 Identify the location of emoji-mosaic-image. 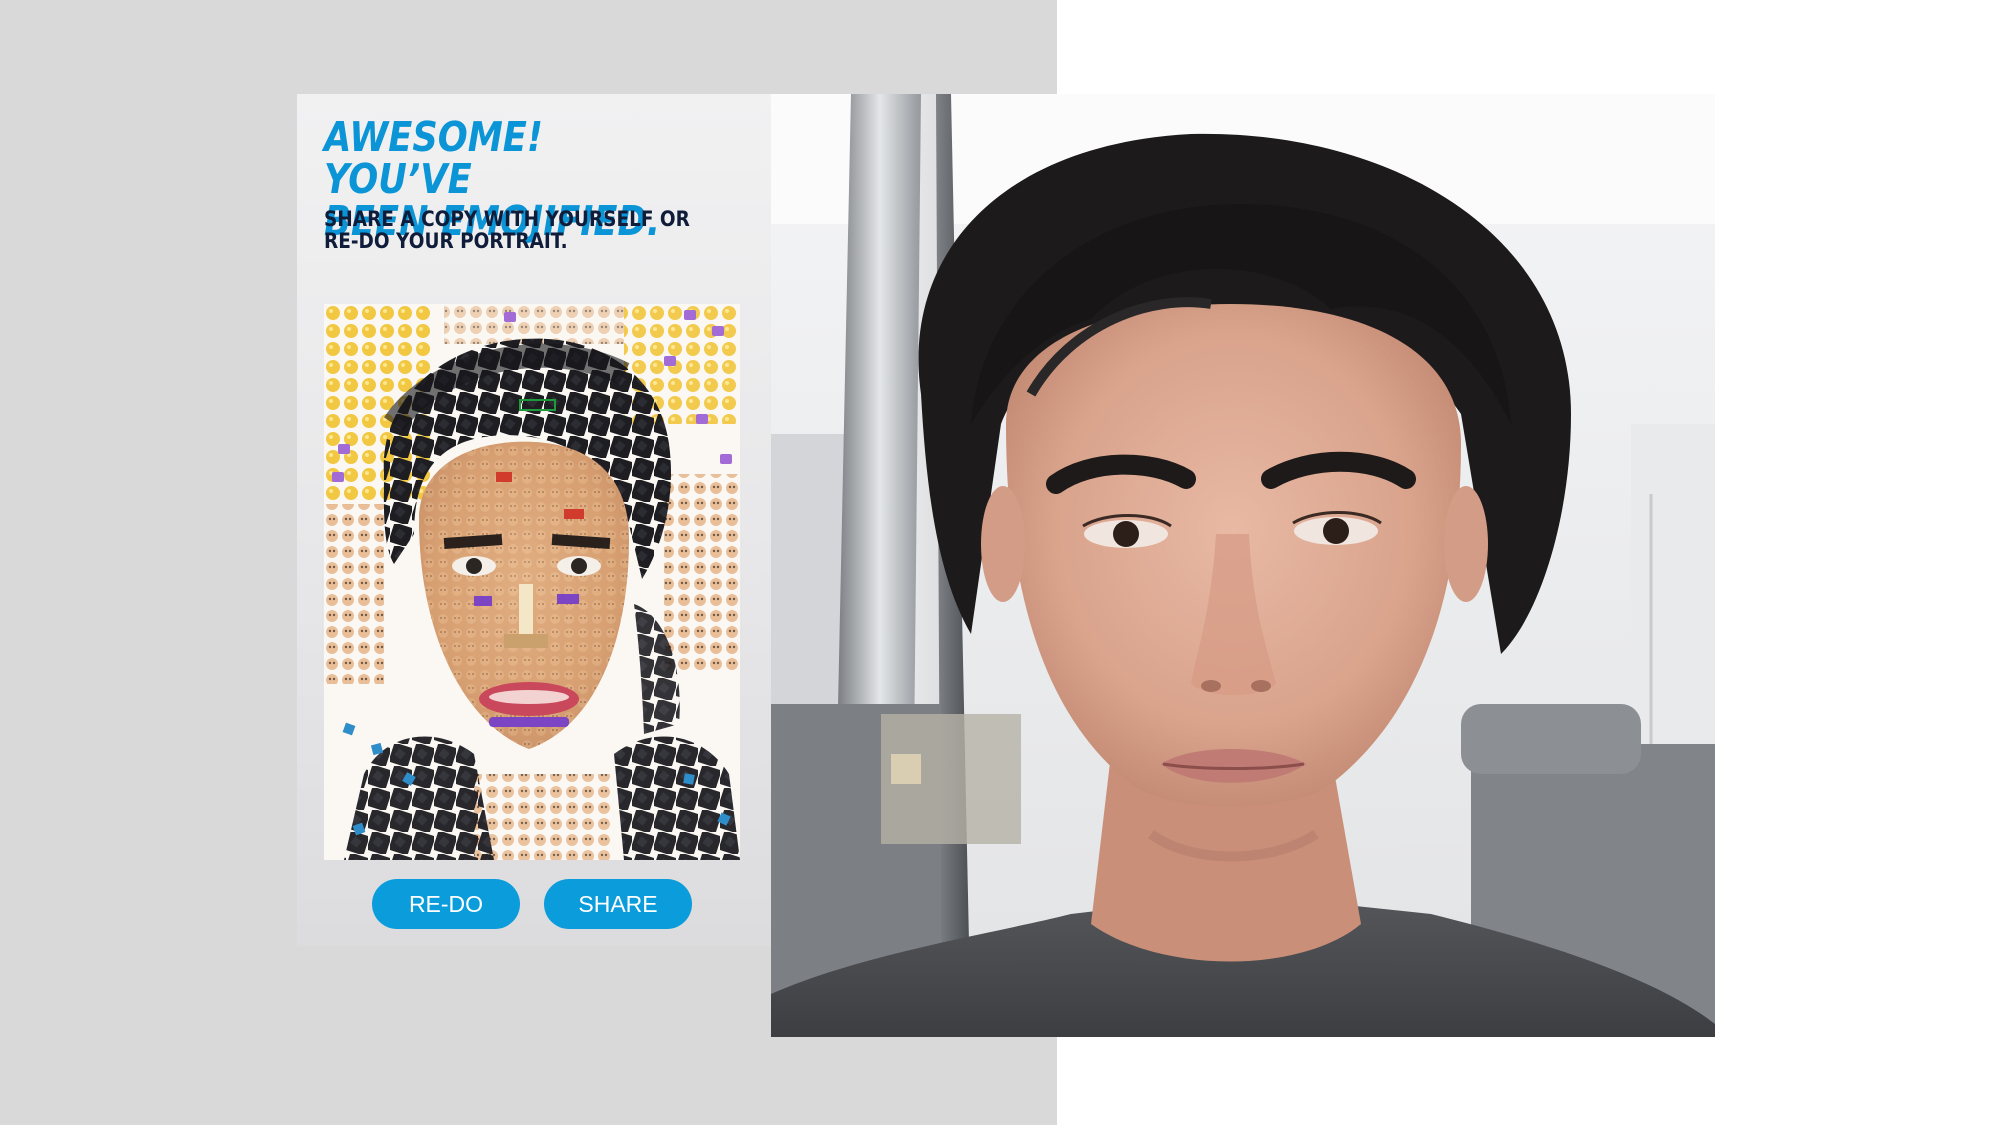
(532, 582).